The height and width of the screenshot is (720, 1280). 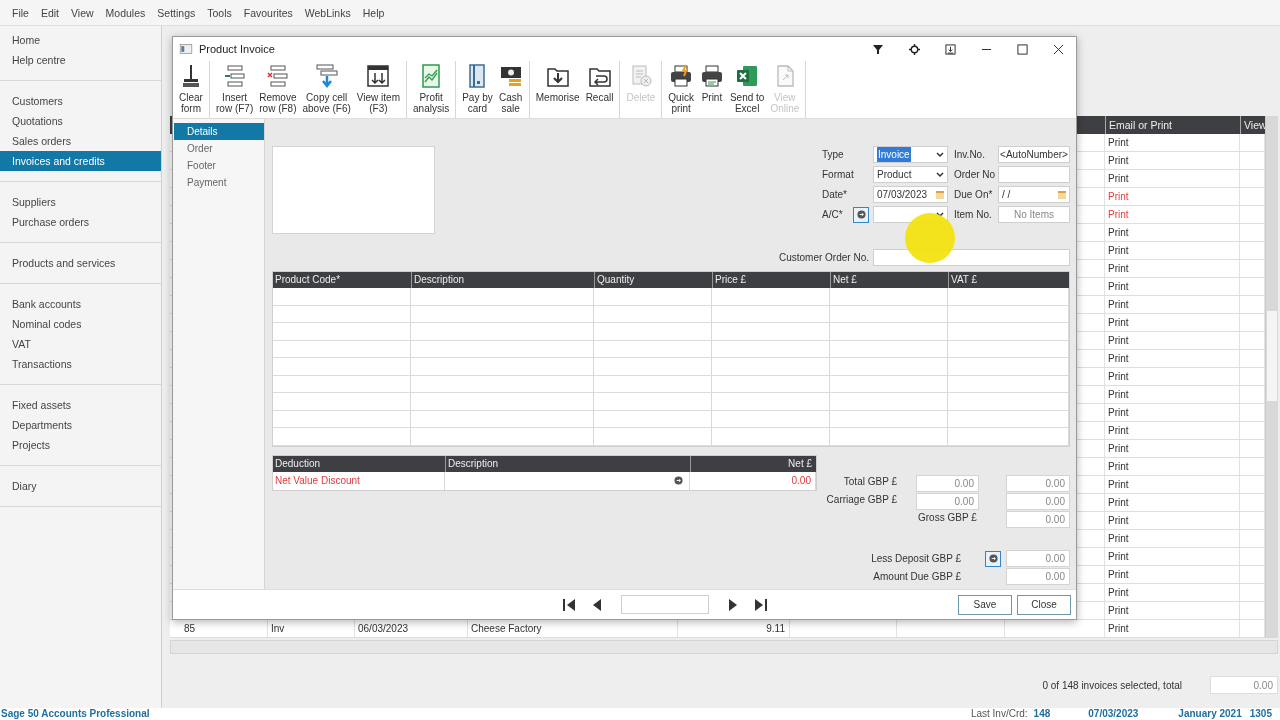 What do you see at coordinates (833, 155) in the screenshot?
I see `field-label: Type` at bounding box center [833, 155].